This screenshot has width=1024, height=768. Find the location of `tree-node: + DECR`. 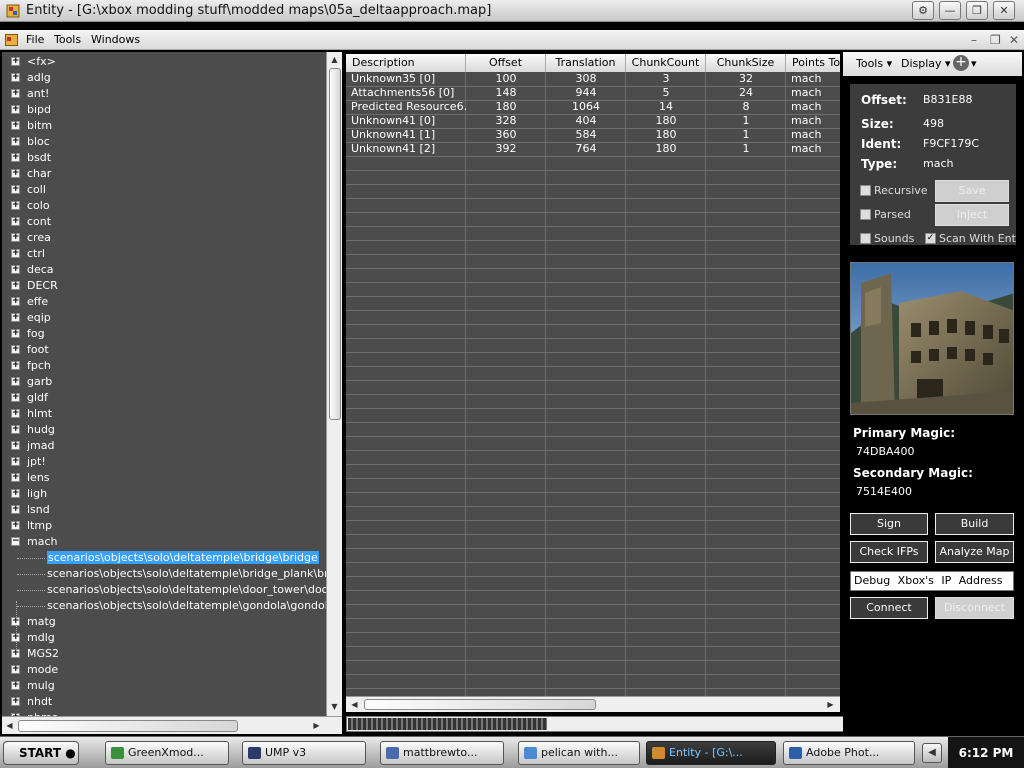

tree-node: + DECR is located at coordinates (164, 286).